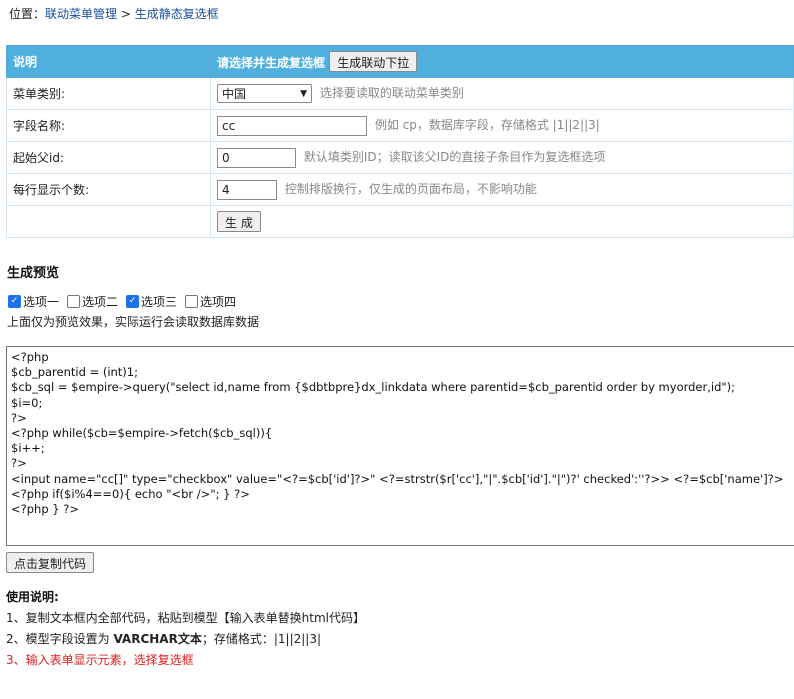 The width and height of the screenshot is (794, 699). What do you see at coordinates (108, 189) in the screenshot?
I see `perline-label: 每行显示个数:` at bounding box center [108, 189].